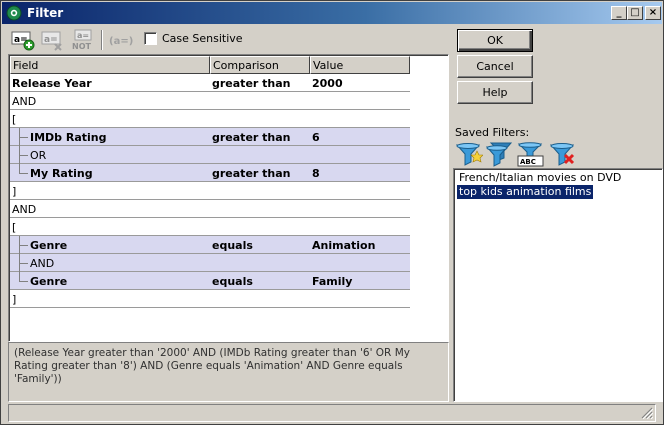  Describe the element at coordinates (210, 137) in the screenshot. I see `grid-row: IMDb Rating greater than 6` at that location.